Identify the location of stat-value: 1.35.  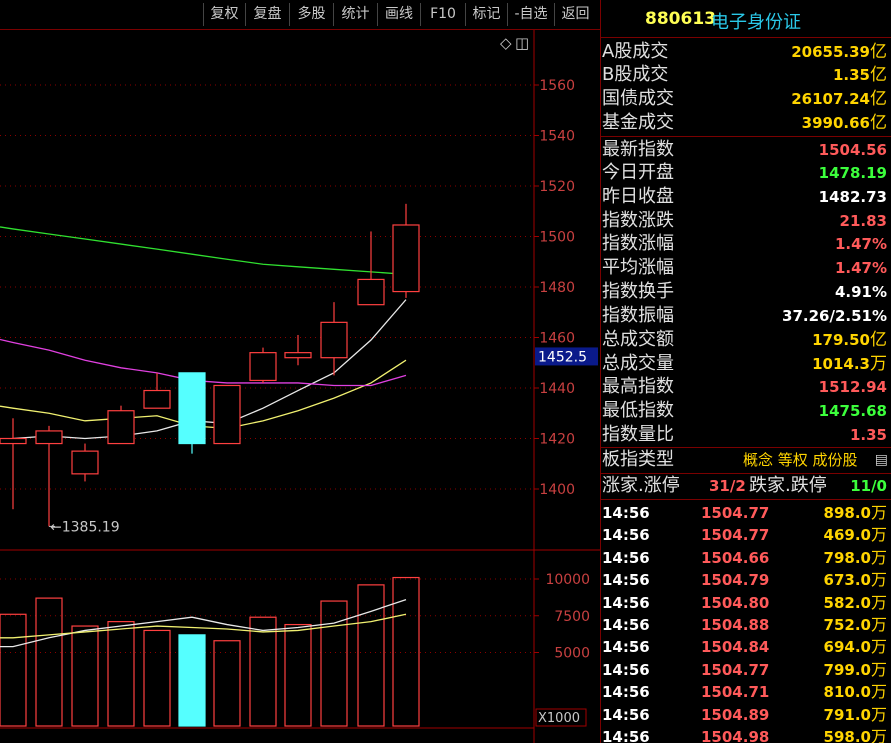
(868, 435).